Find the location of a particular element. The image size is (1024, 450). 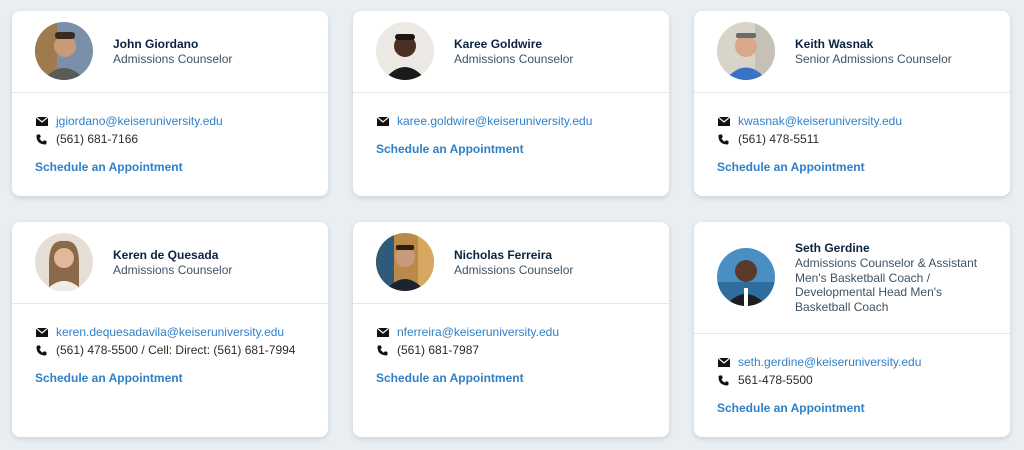

counselor-name: Nicholas Ferreira is located at coordinates (503, 255).